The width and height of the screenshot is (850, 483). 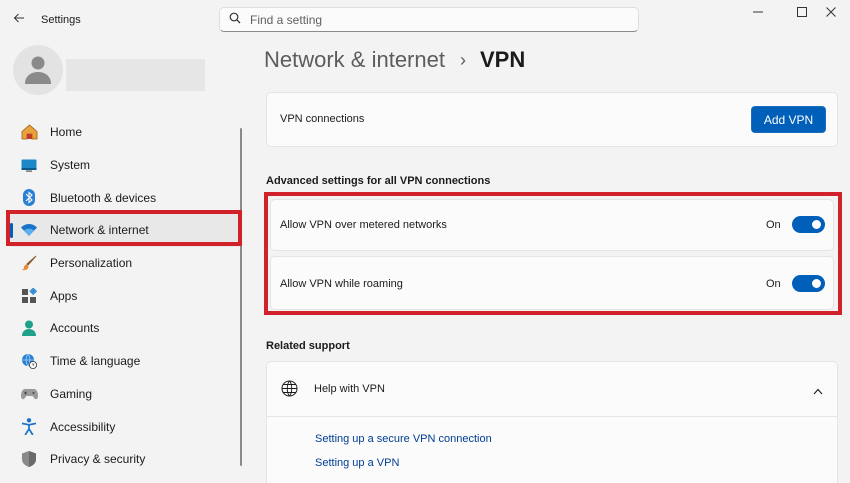 What do you see at coordinates (71, 393) in the screenshot?
I see `sidebar-item-label: Gaming` at bounding box center [71, 393].